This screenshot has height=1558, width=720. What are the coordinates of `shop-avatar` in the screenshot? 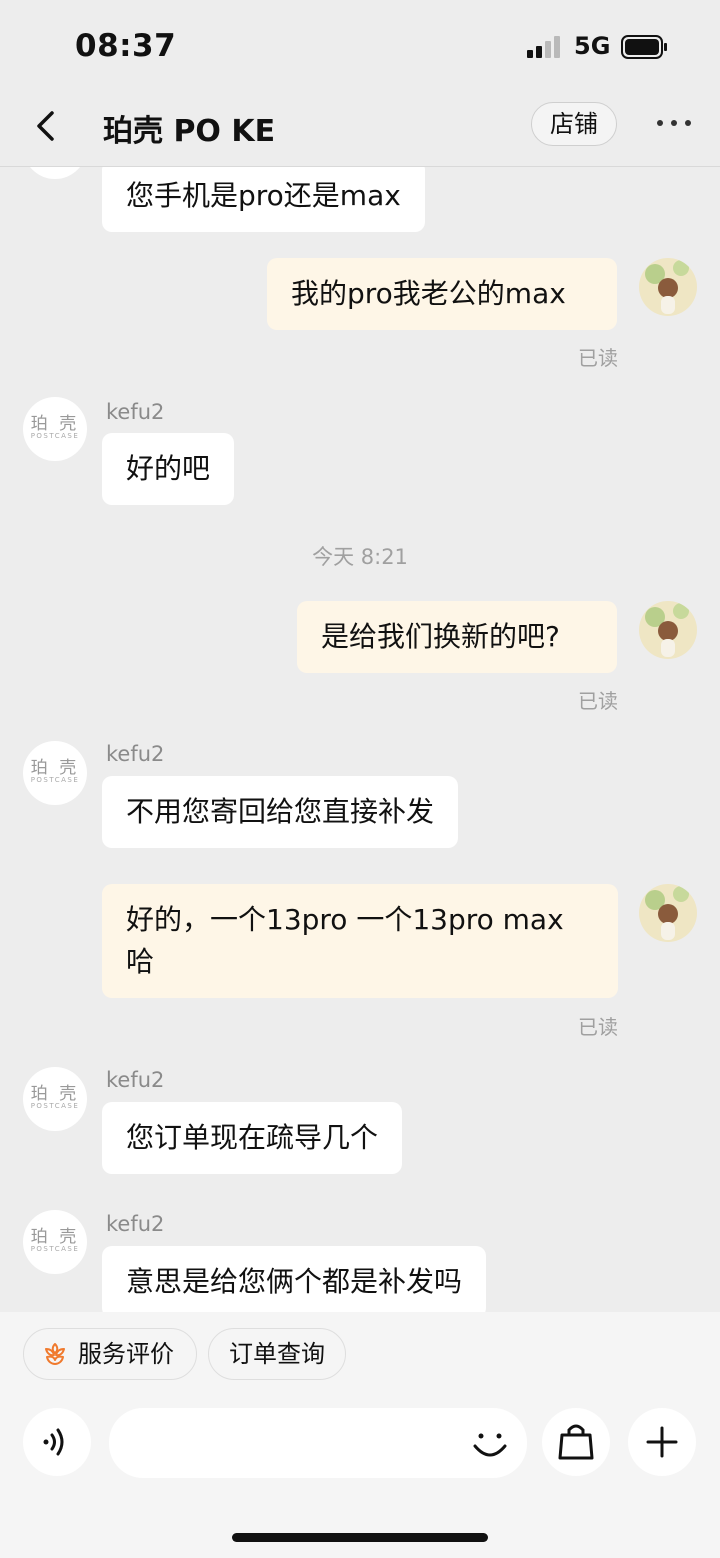 It's located at (55, 173).